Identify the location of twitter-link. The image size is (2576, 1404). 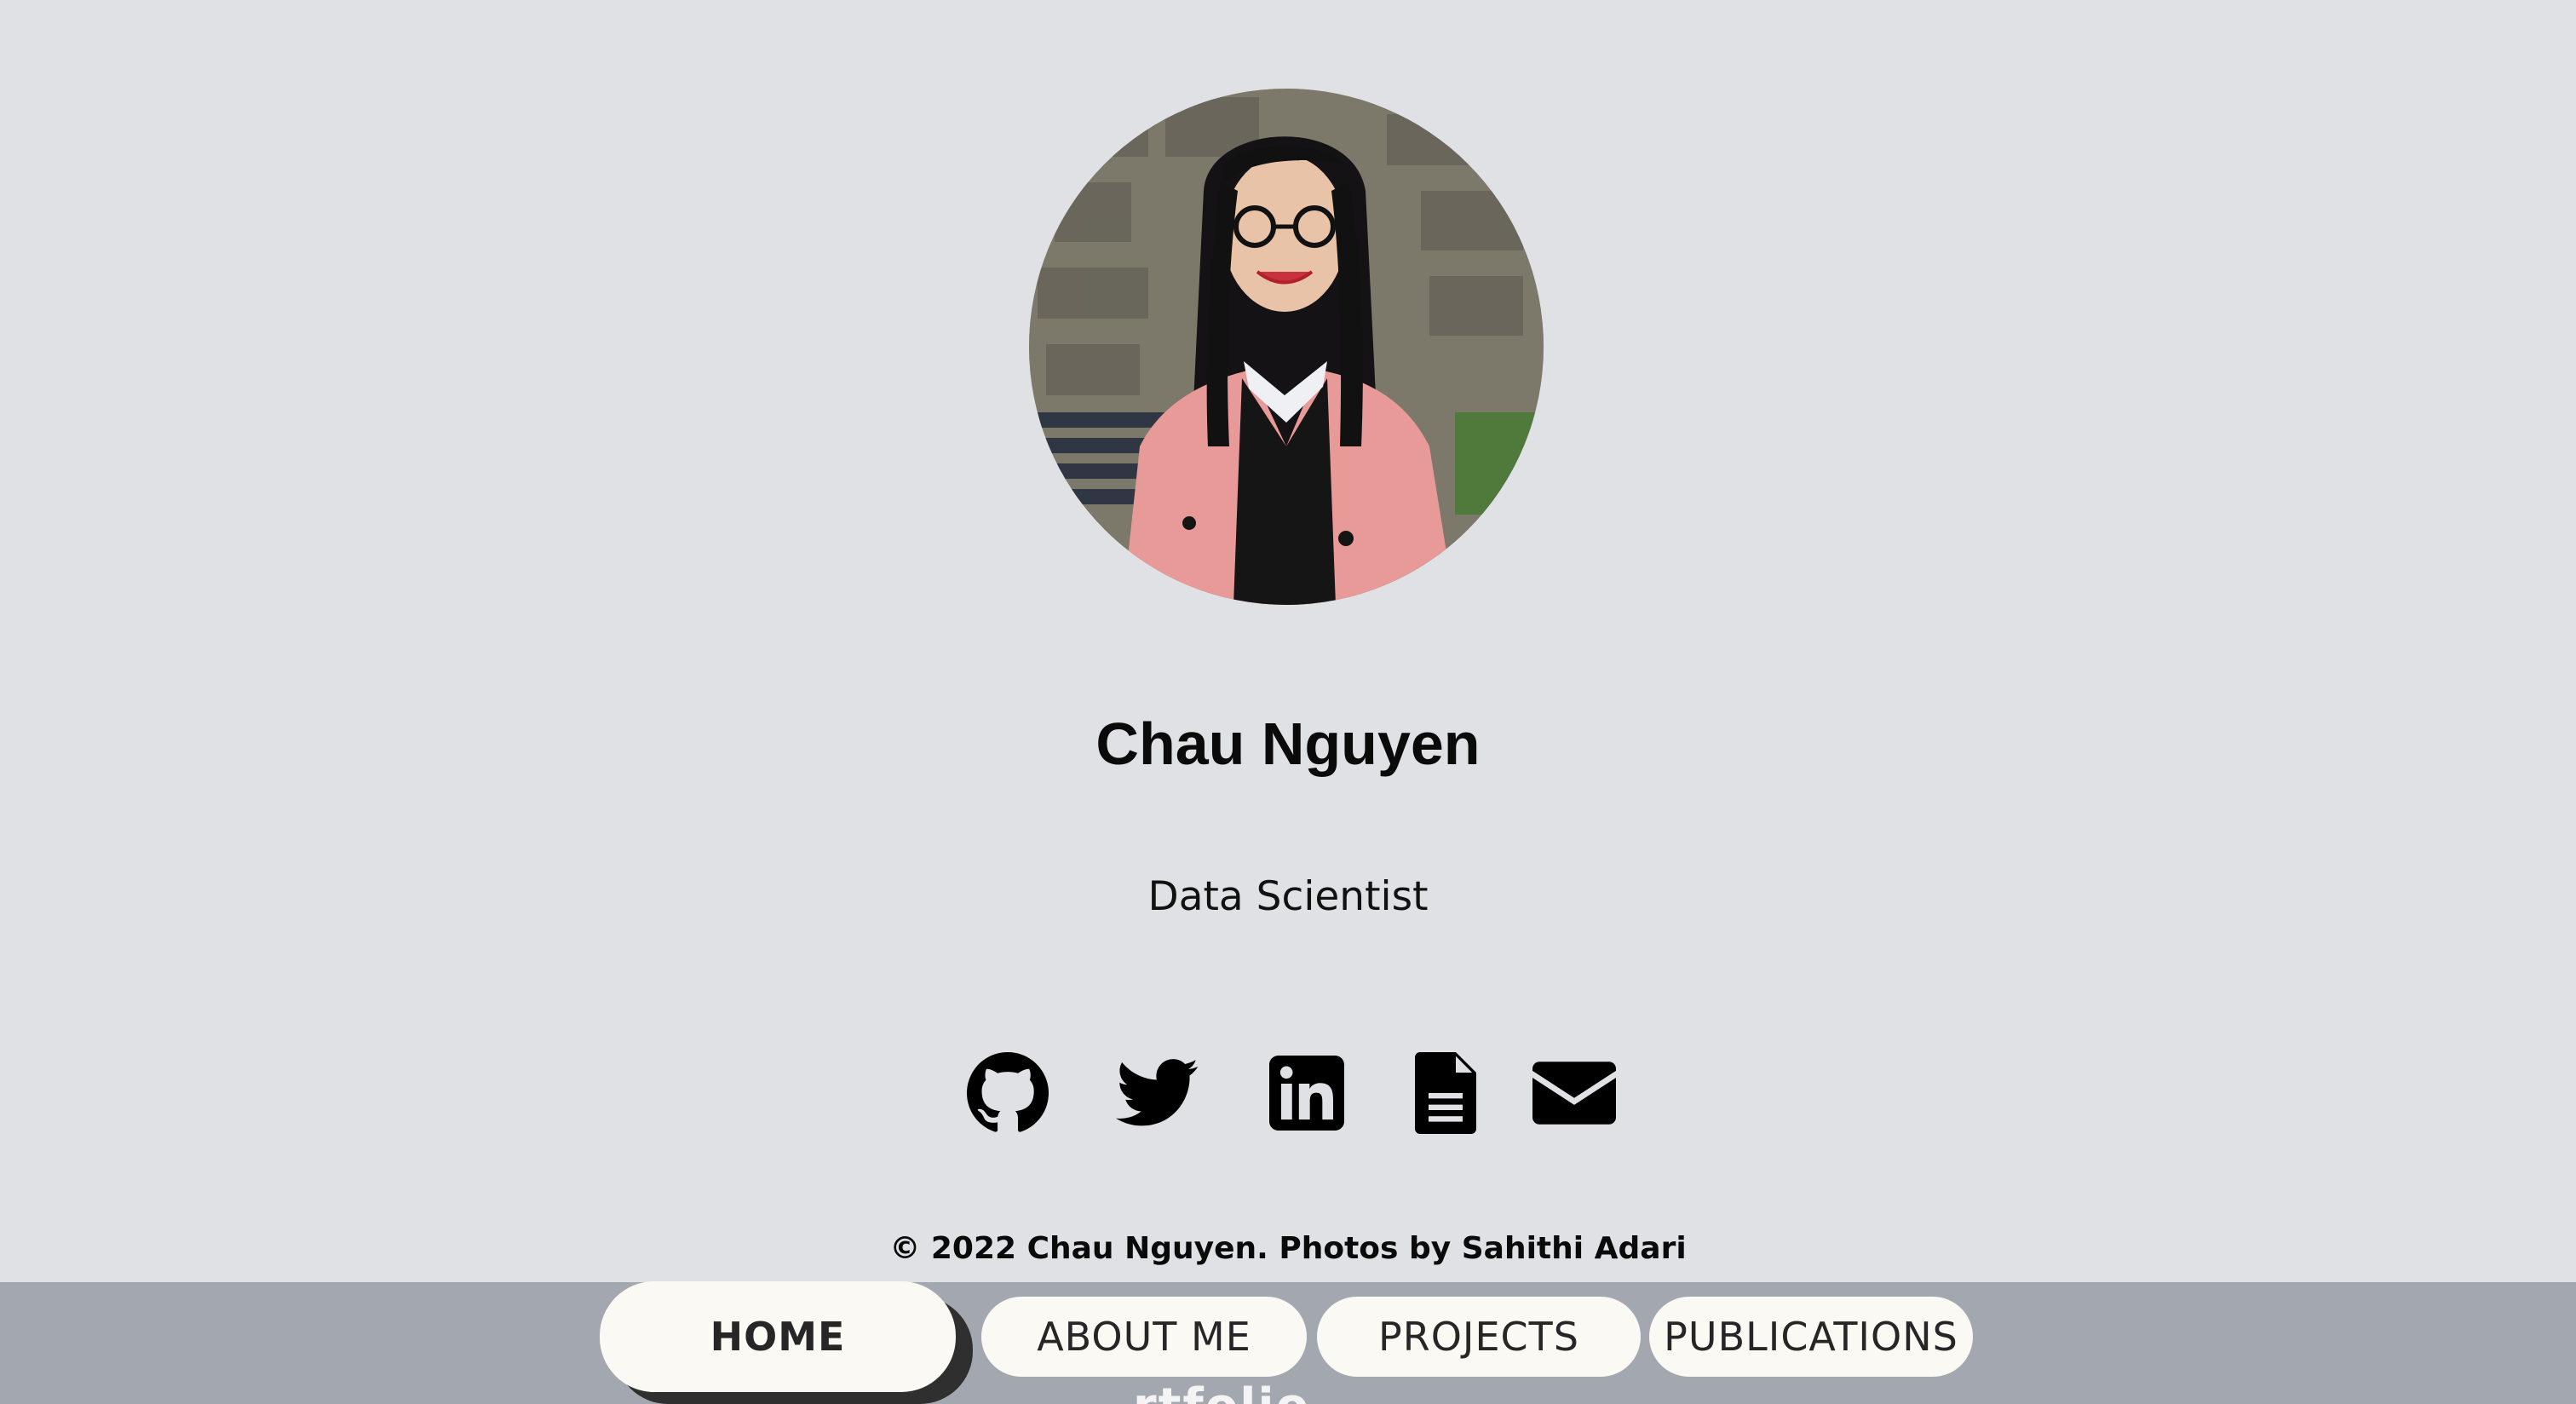
(1157, 1093).